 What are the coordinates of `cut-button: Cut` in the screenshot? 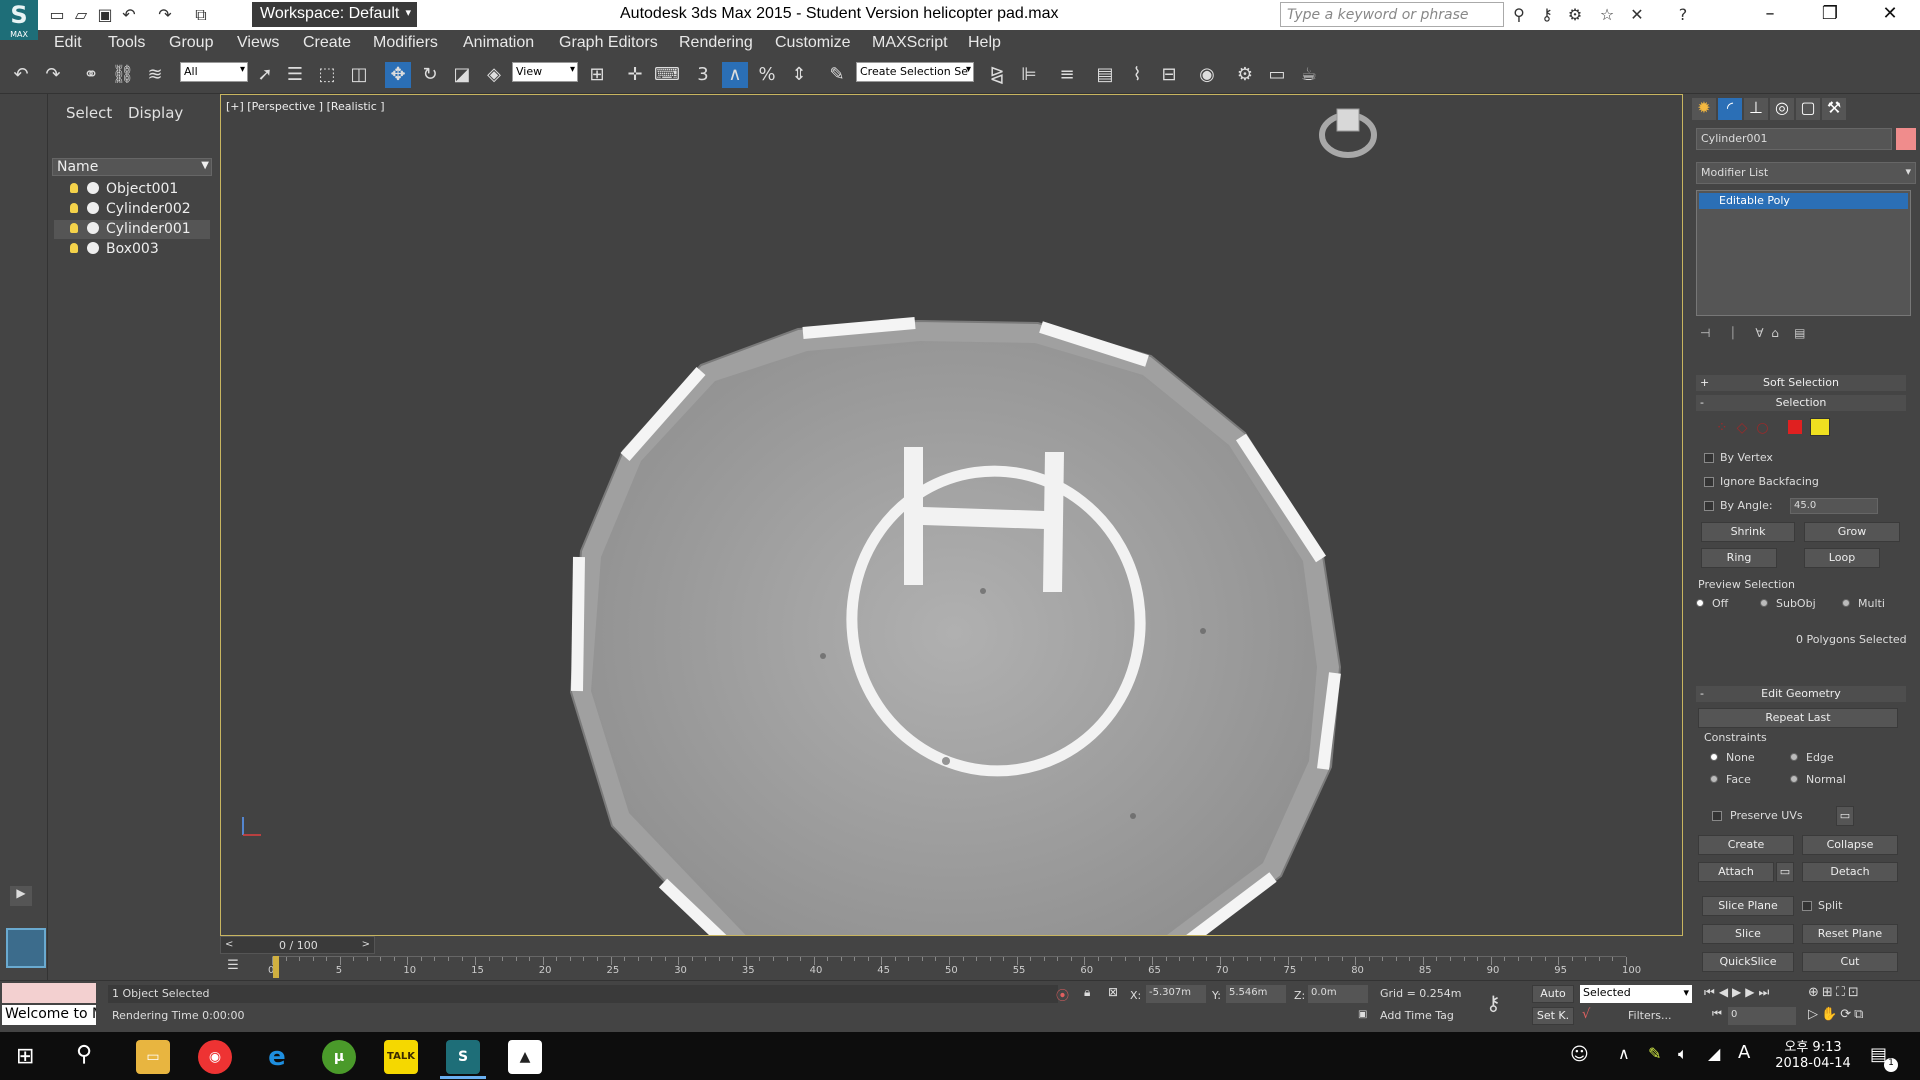 It's located at (1850, 962).